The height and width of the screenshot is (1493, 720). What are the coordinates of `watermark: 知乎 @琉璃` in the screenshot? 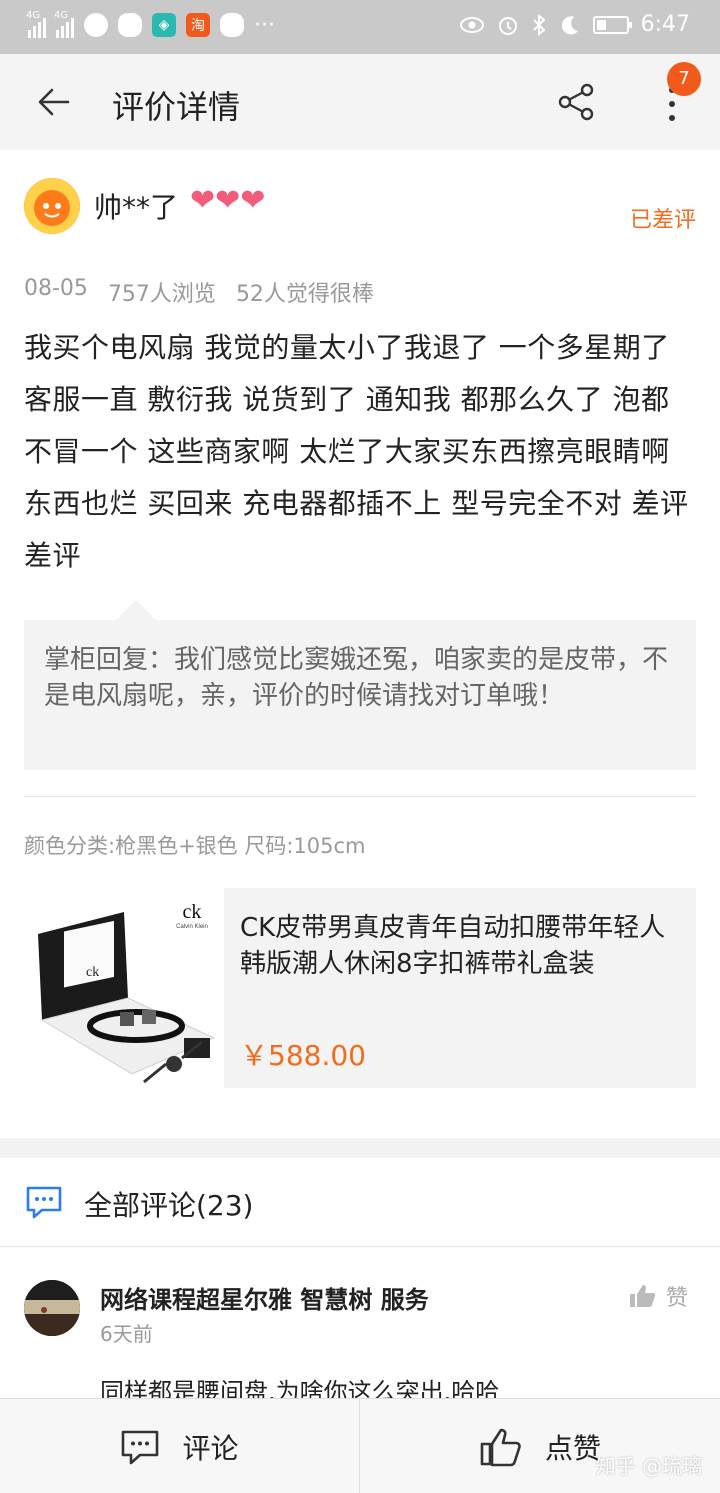 It's located at (648, 1466).